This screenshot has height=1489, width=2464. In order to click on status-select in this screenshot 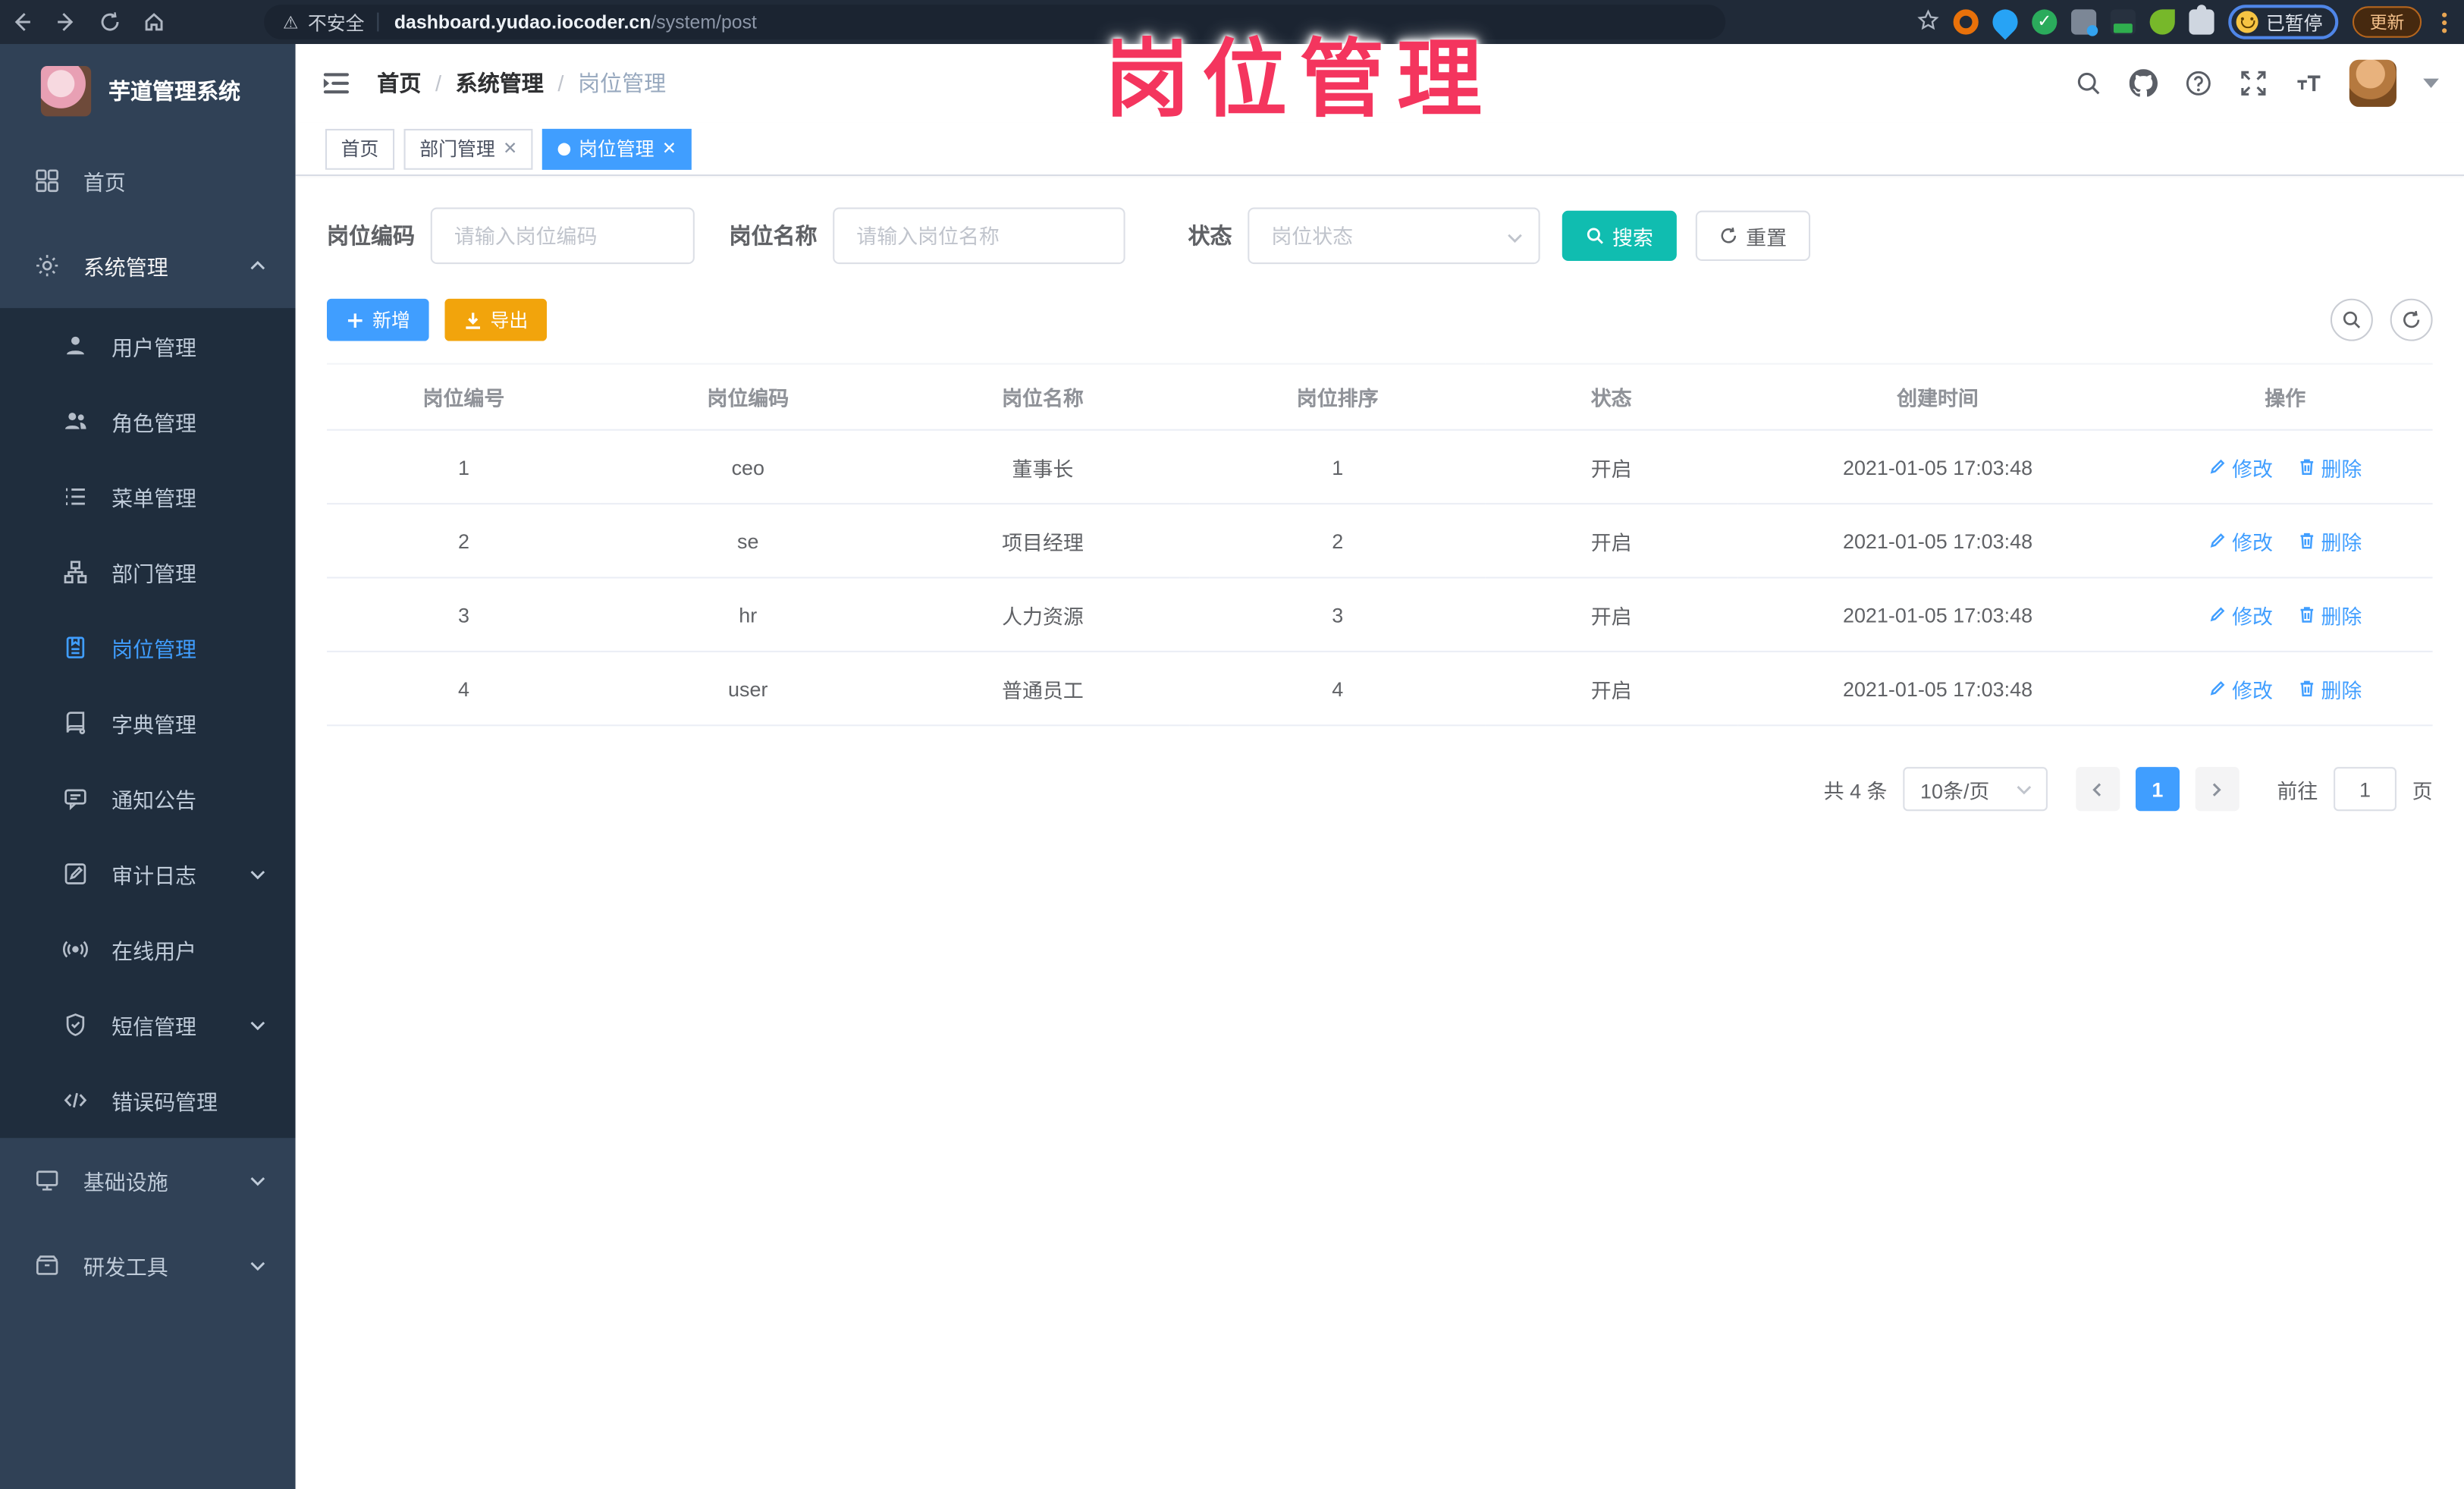, I will do `click(1394, 236)`.